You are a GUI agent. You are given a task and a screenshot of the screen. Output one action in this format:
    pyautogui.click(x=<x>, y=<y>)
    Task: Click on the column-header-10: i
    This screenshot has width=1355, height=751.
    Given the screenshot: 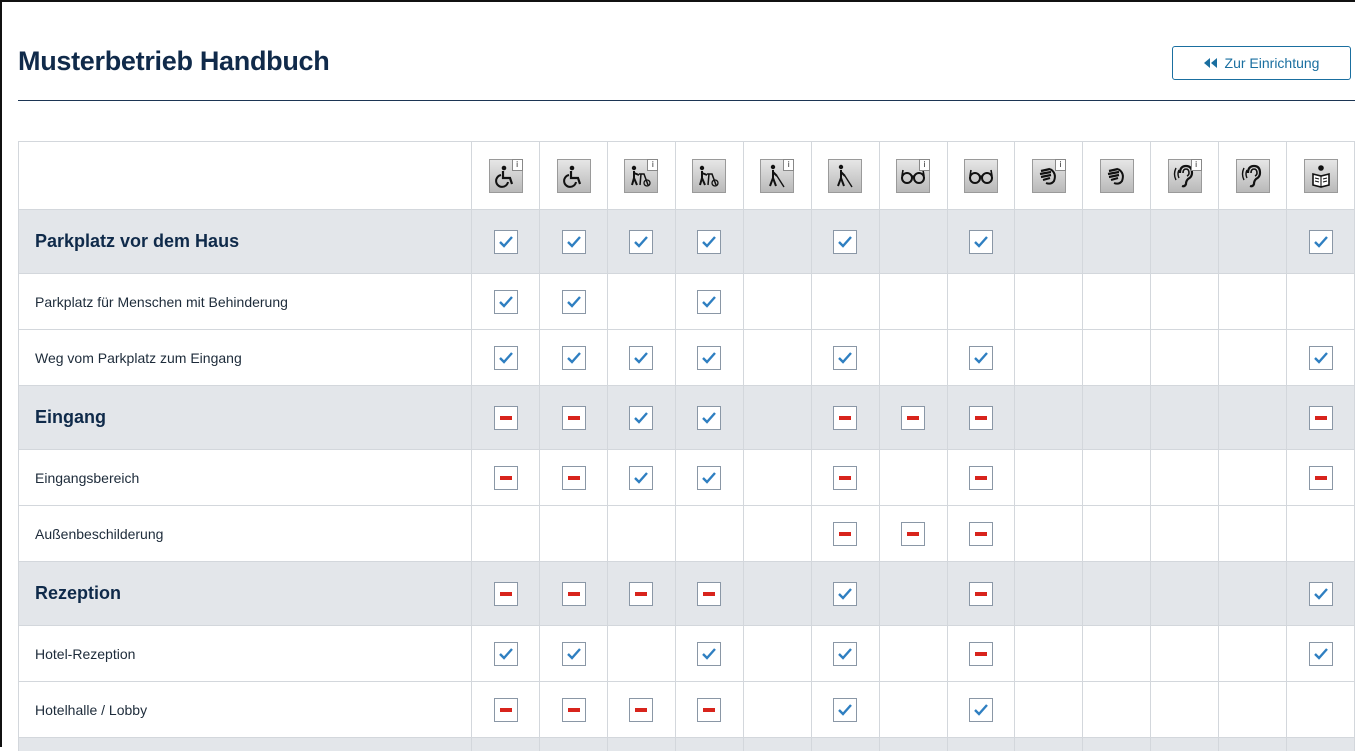 What is the action you would take?
    pyautogui.click(x=1185, y=176)
    